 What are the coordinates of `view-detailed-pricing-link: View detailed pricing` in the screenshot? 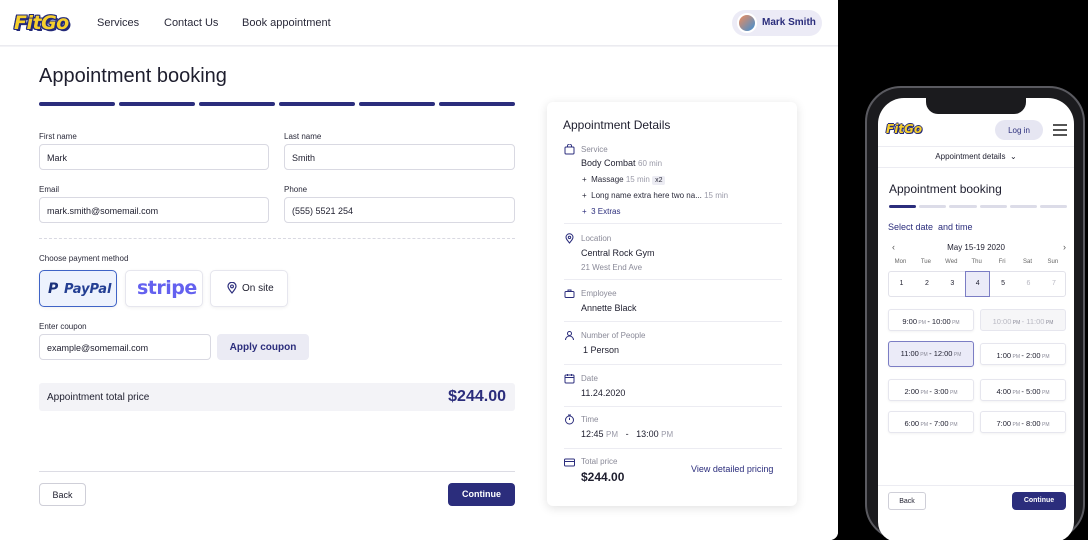 It's located at (732, 469).